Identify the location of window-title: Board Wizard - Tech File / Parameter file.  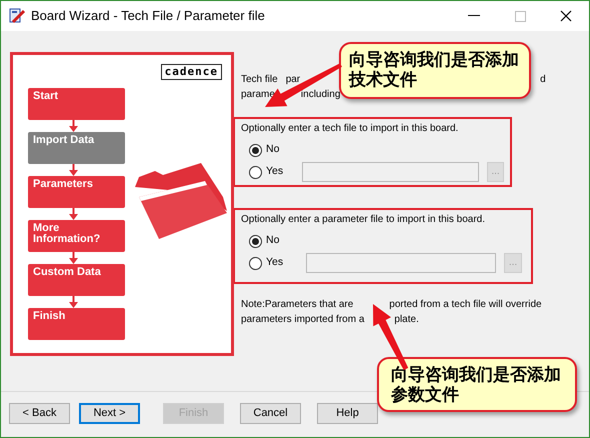
(148, 16).